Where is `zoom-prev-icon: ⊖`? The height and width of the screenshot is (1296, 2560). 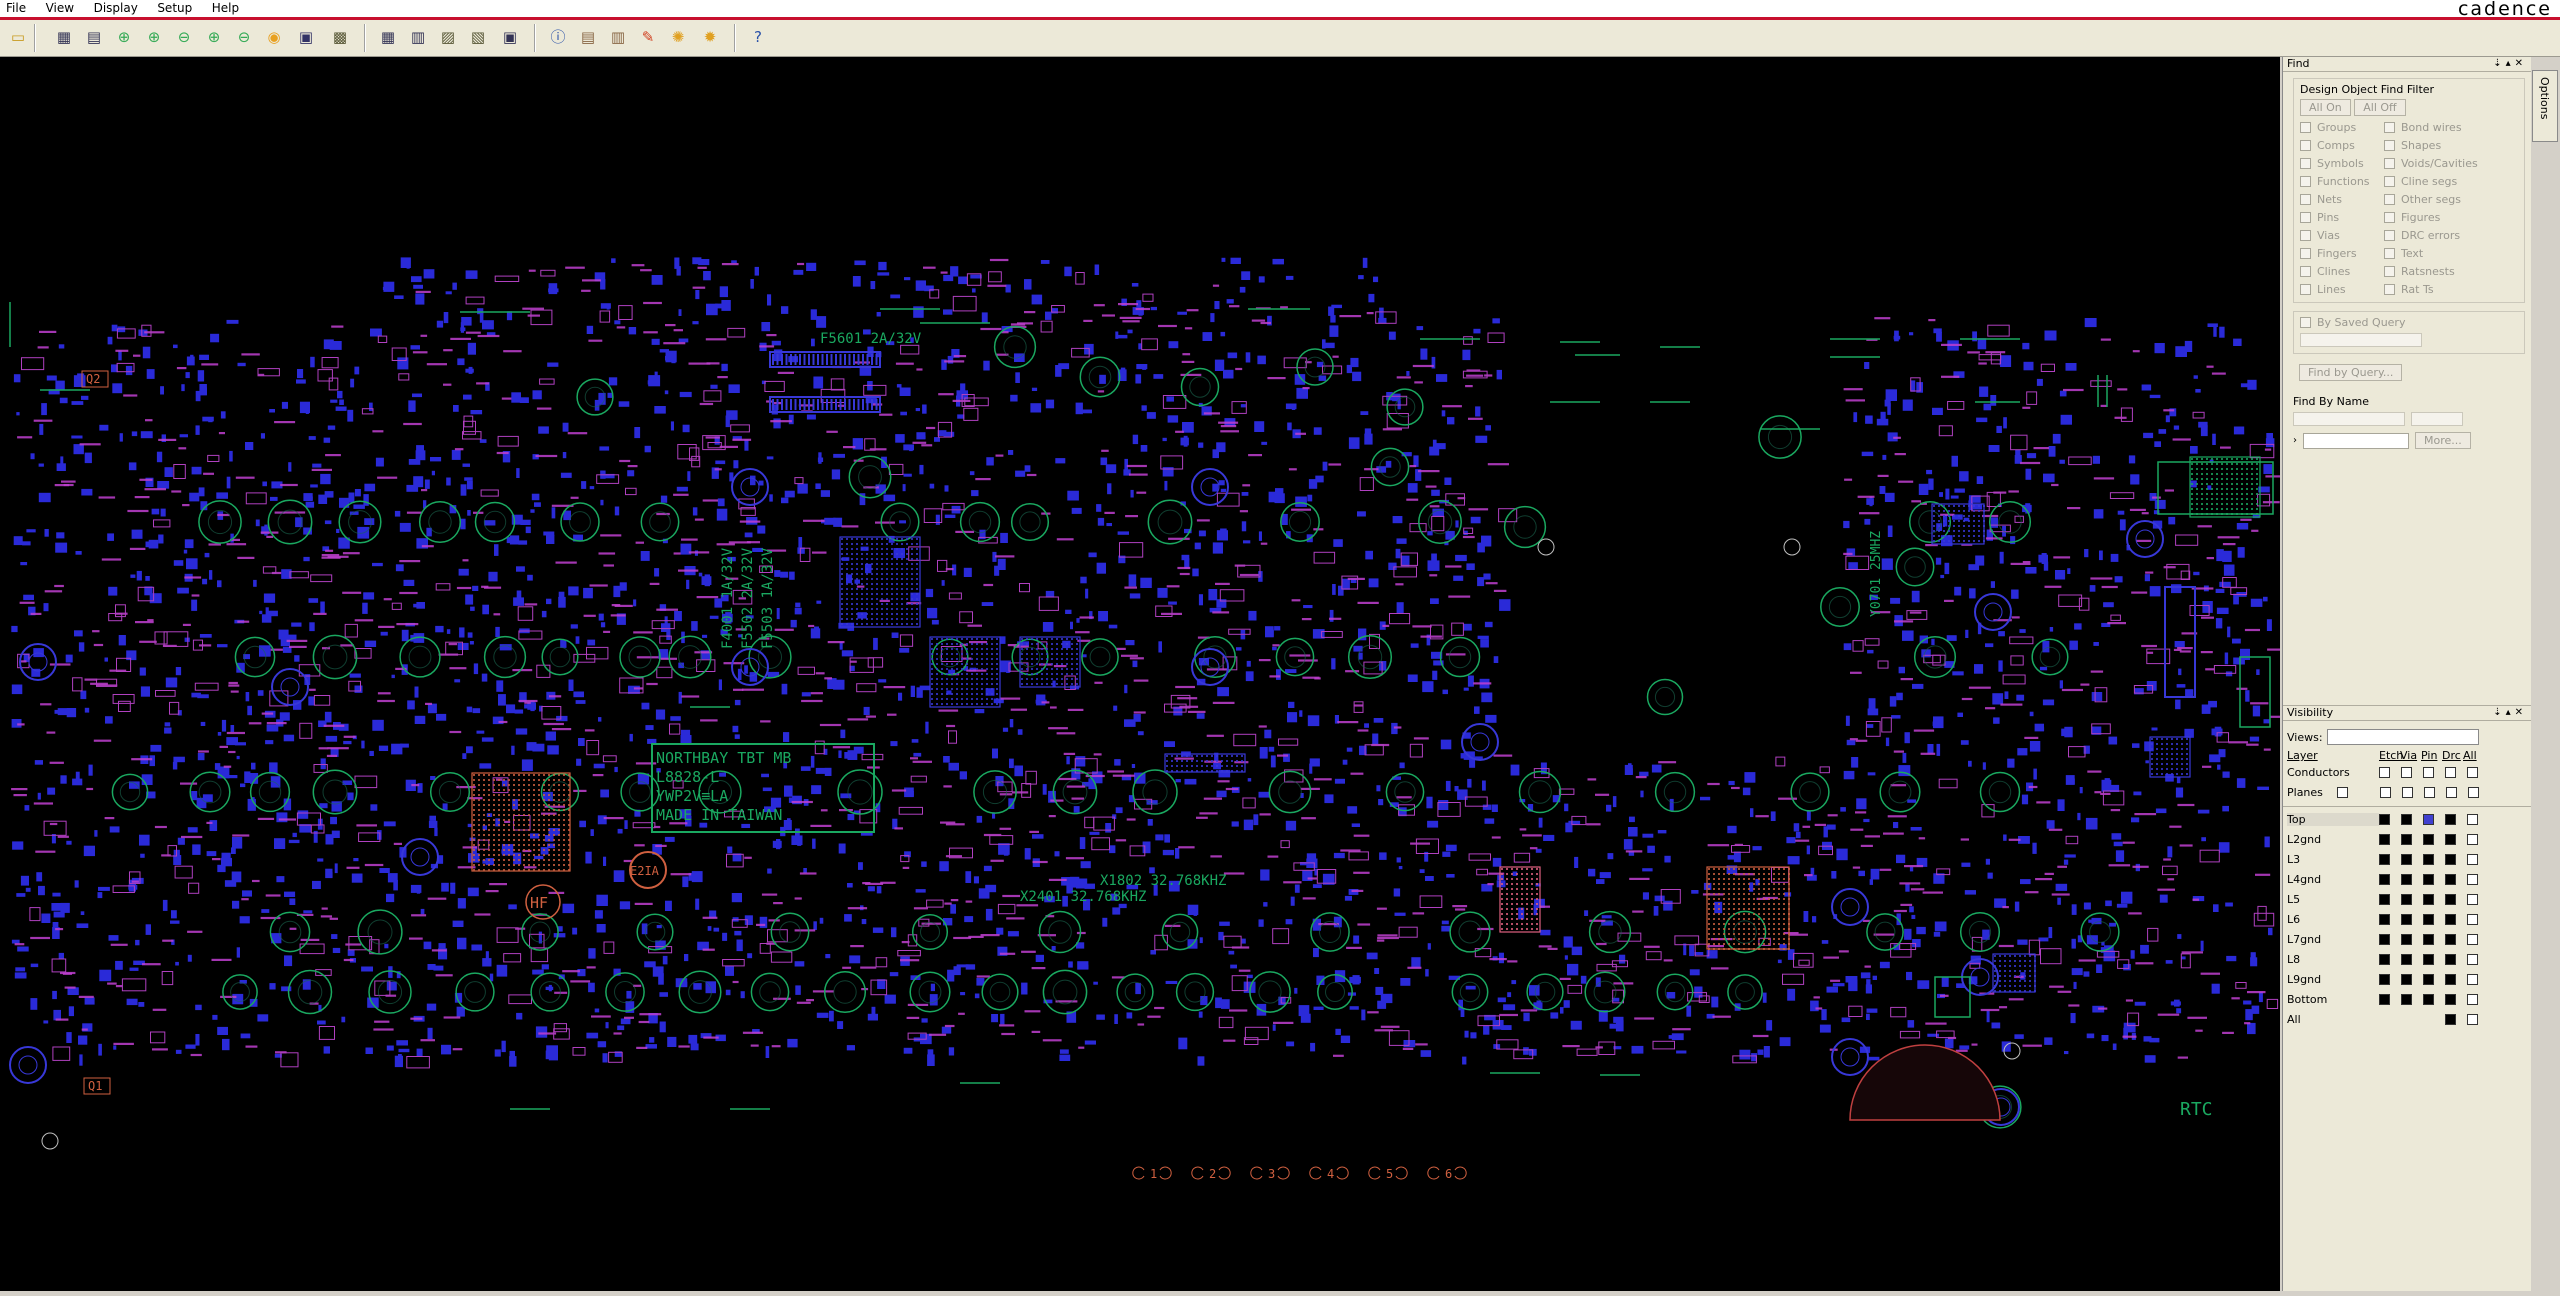
zoom-prev-icon: ⊖ is located at coordinates (244, 37).